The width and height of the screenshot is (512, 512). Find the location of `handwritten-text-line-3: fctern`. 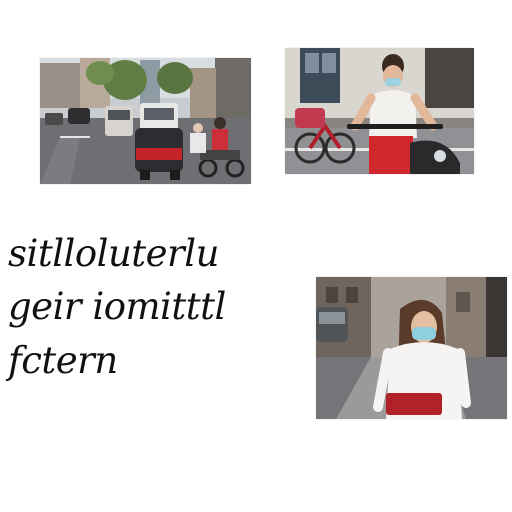

handwritten-text-line-3: fctern is located at coordinates (63, 360).